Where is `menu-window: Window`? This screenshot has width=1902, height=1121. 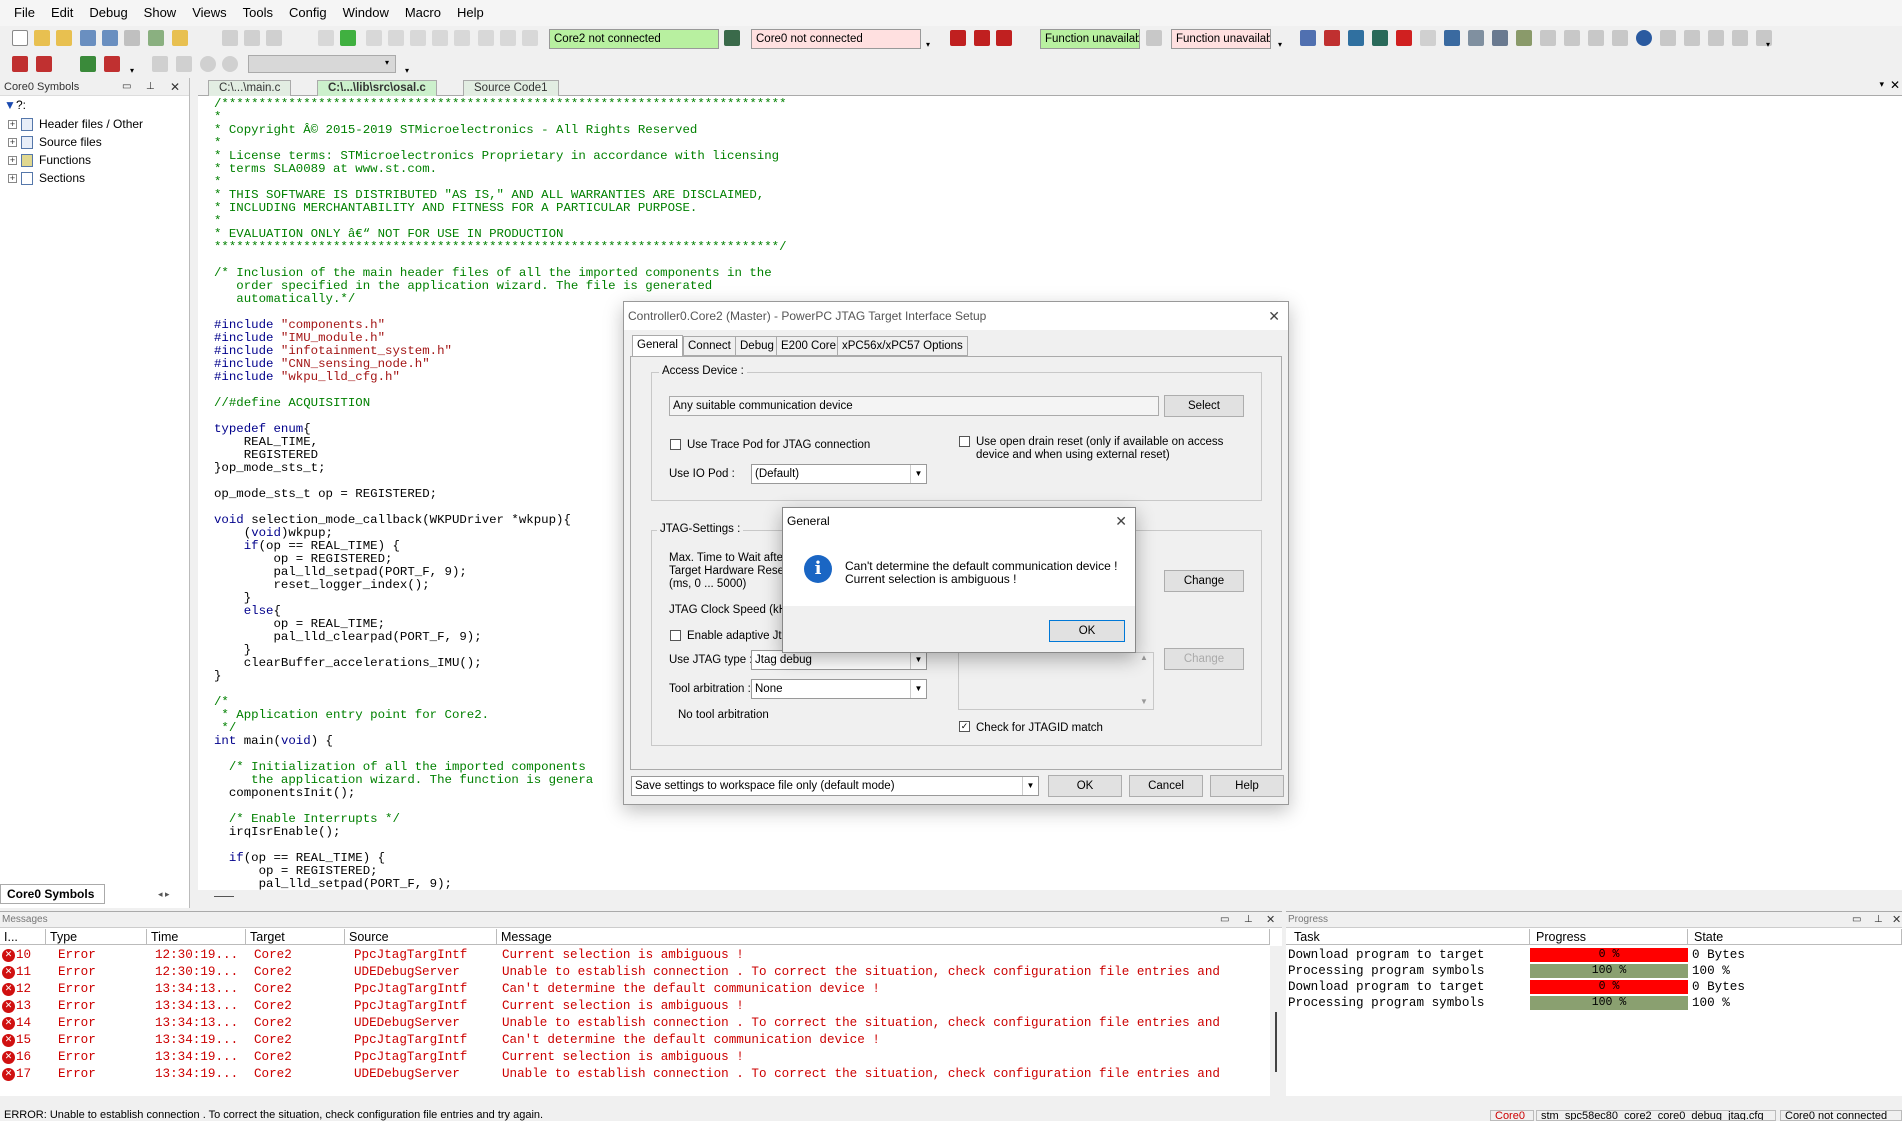
menu-window: Window is located at coordinates (366, 13).